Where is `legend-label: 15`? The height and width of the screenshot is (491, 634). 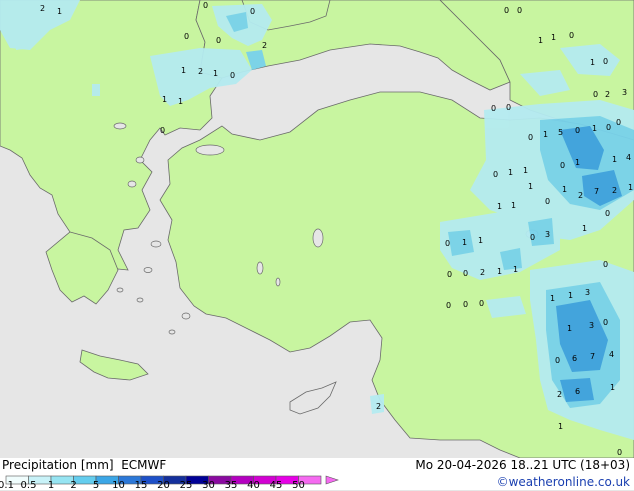
legend-label: 15 is located at coordinates (141, 485).